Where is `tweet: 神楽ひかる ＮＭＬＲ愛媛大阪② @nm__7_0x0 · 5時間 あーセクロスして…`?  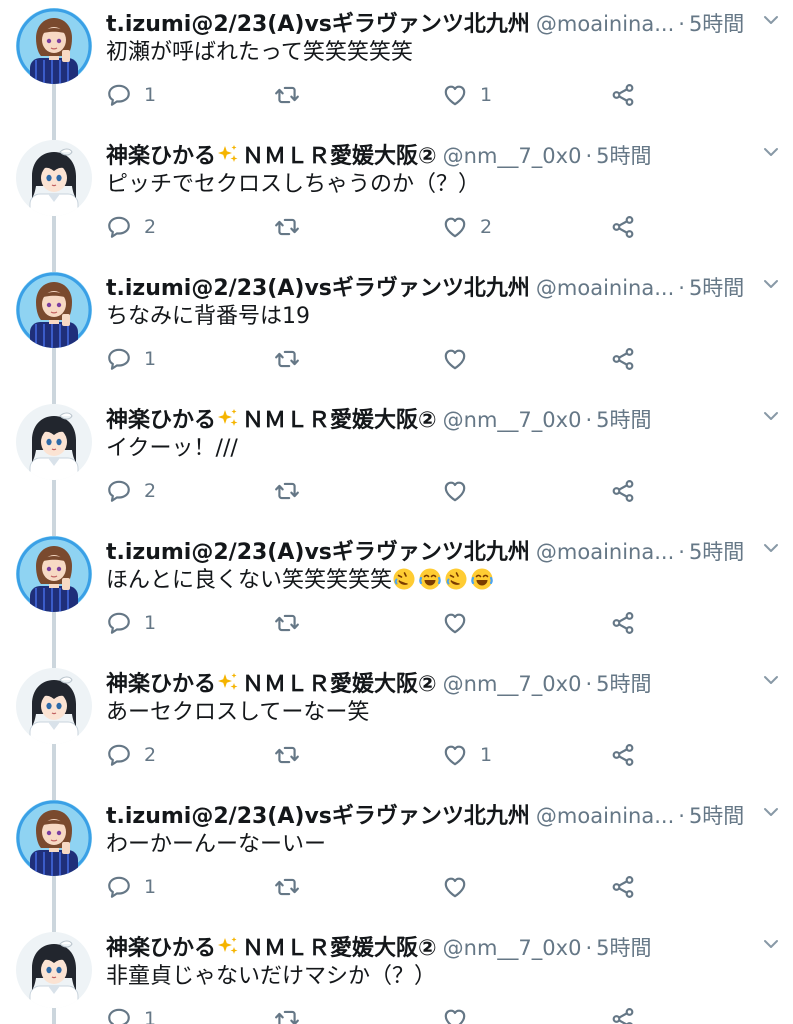 tweet: 神楽ひかる ＮＭＬＲ愛媛大阪② @nm__7_0x0 · 5時間 あーセクロスして… is located at coordinates (396, 726).